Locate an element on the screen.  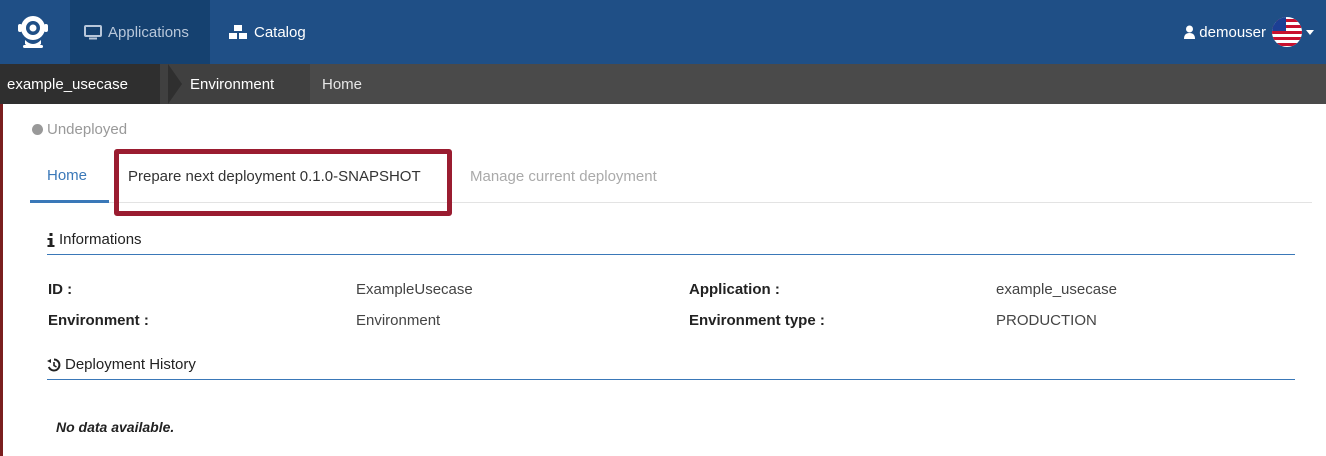
left-border is located at coordinates (1, 280).